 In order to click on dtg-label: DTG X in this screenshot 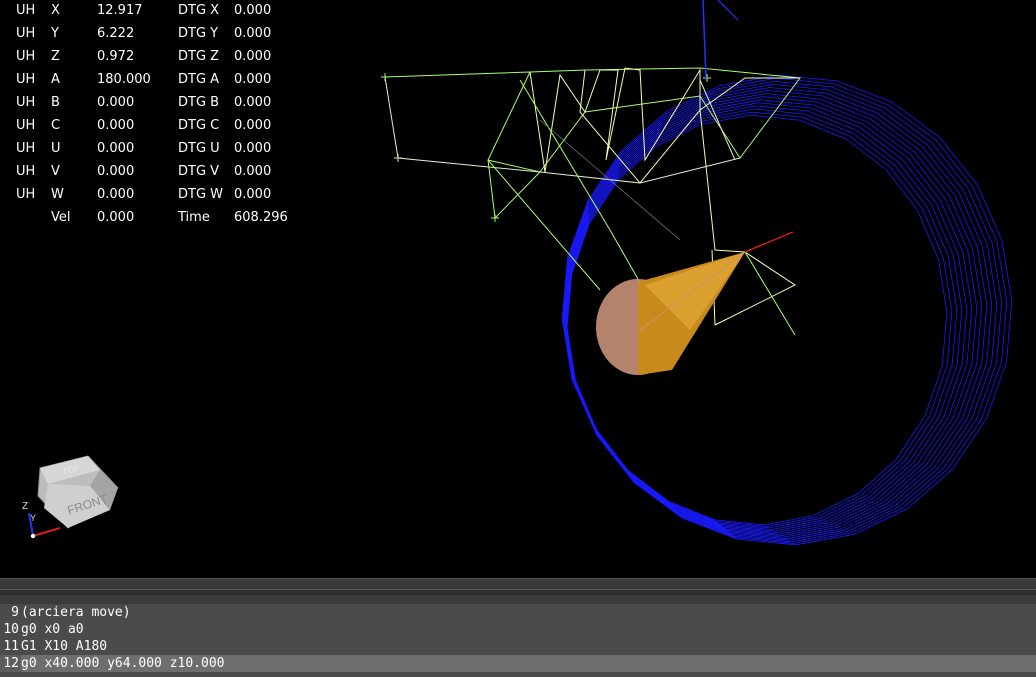, I will do `click(199, 10)`.